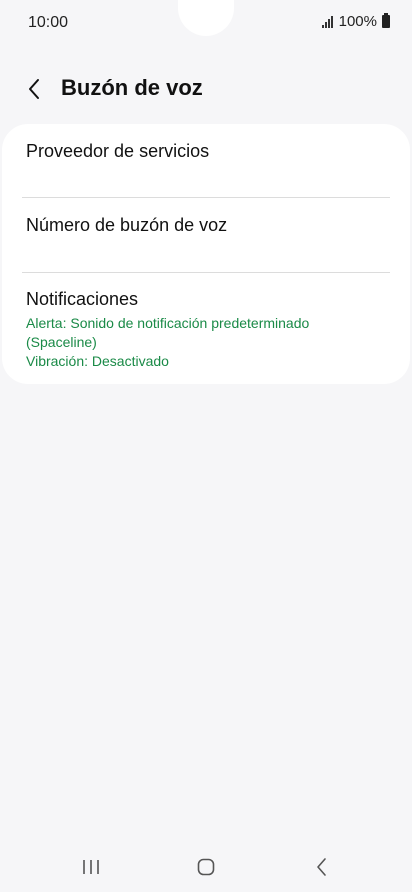  I want to click on back-button, so click(34, 89).